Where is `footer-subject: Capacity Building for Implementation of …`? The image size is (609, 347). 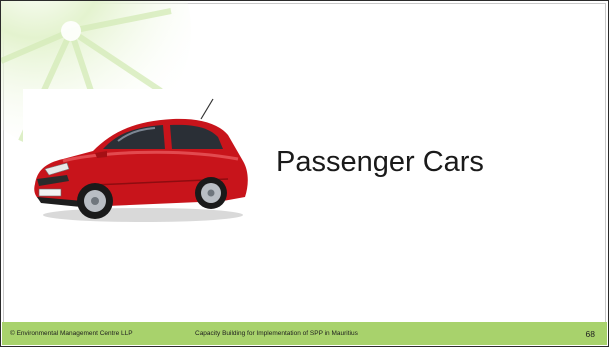 footer-subject: Capacity Building for Implementation of … is located at coordinates (276, 333).